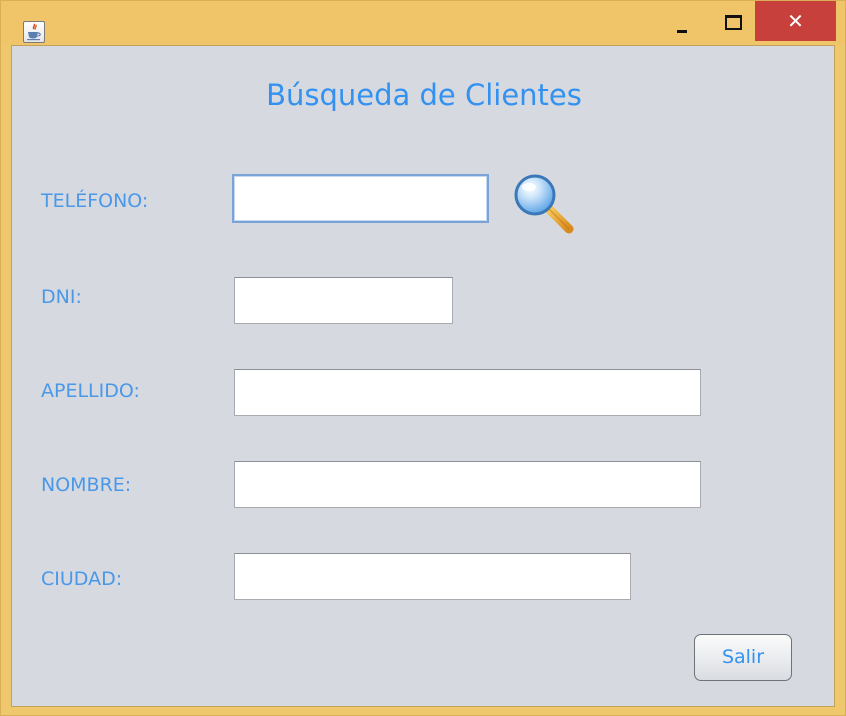 The image size is (846, 716). What do you see at coordinates (343, 300) in the screenshot?
I see `dni-field` at bounding box center [343, 300].